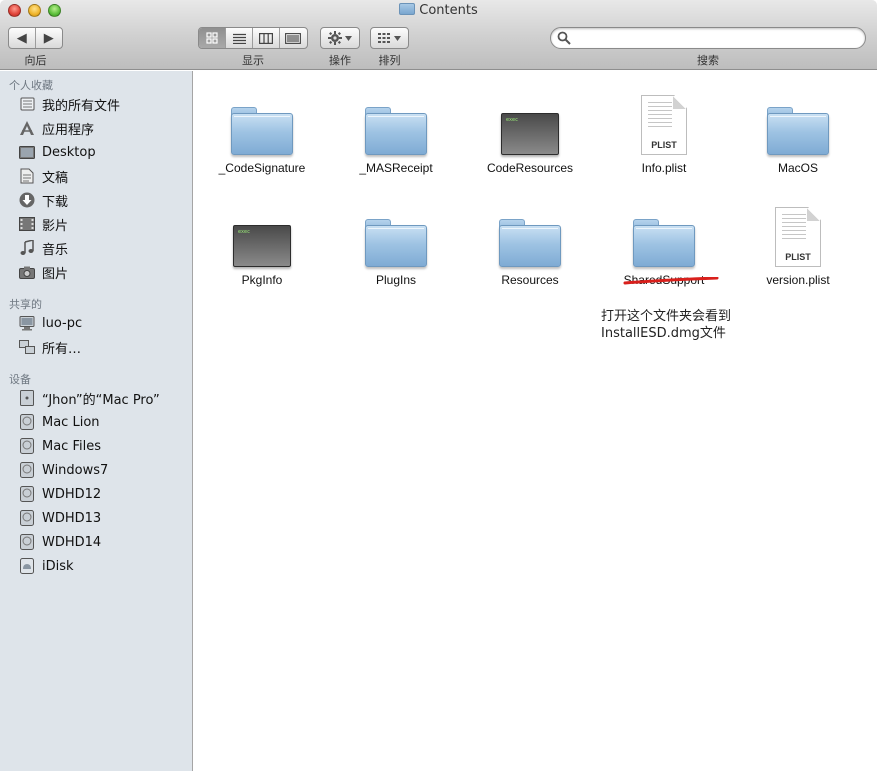  Describe the element at coordinates (438, 35) in the screenshot. I see `window-toolbar: Contents ◀ ▶ 向后 显示 操作 排列 搜索` at that location.